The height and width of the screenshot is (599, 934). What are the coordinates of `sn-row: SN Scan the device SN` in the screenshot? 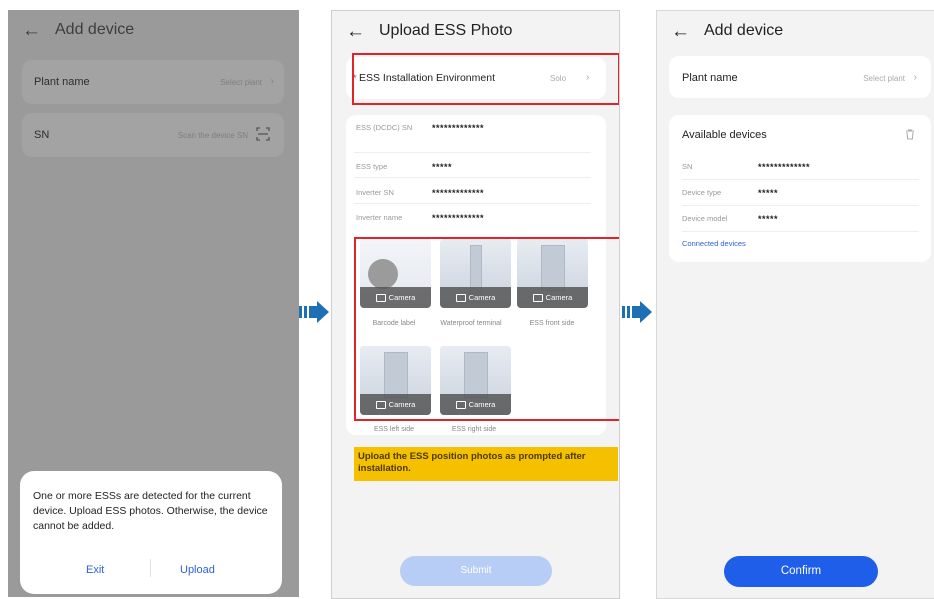 It's located at (153, 135).